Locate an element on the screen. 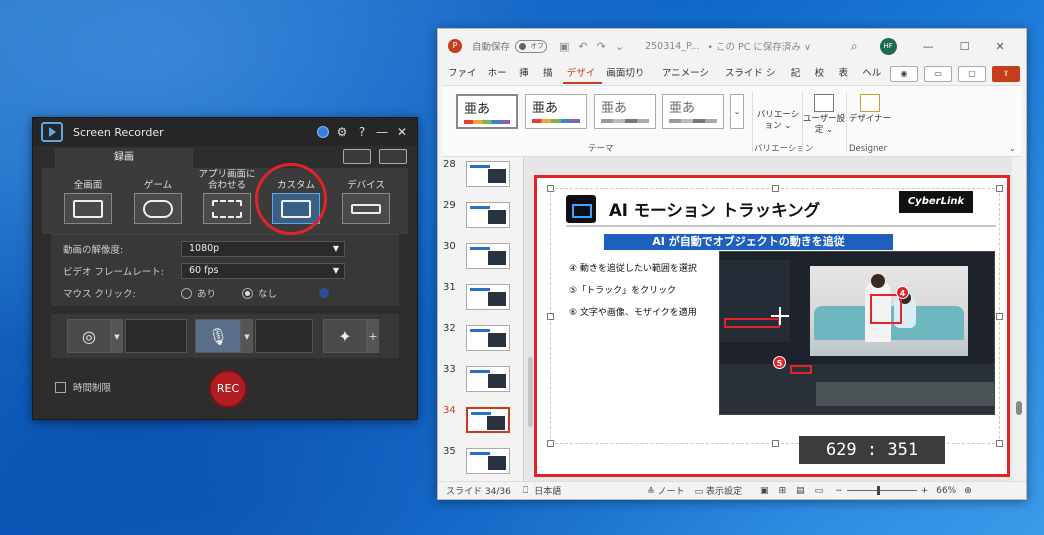 The image size is (1044, 535). present-icon: ▭ is located at coordinates (938, 74).